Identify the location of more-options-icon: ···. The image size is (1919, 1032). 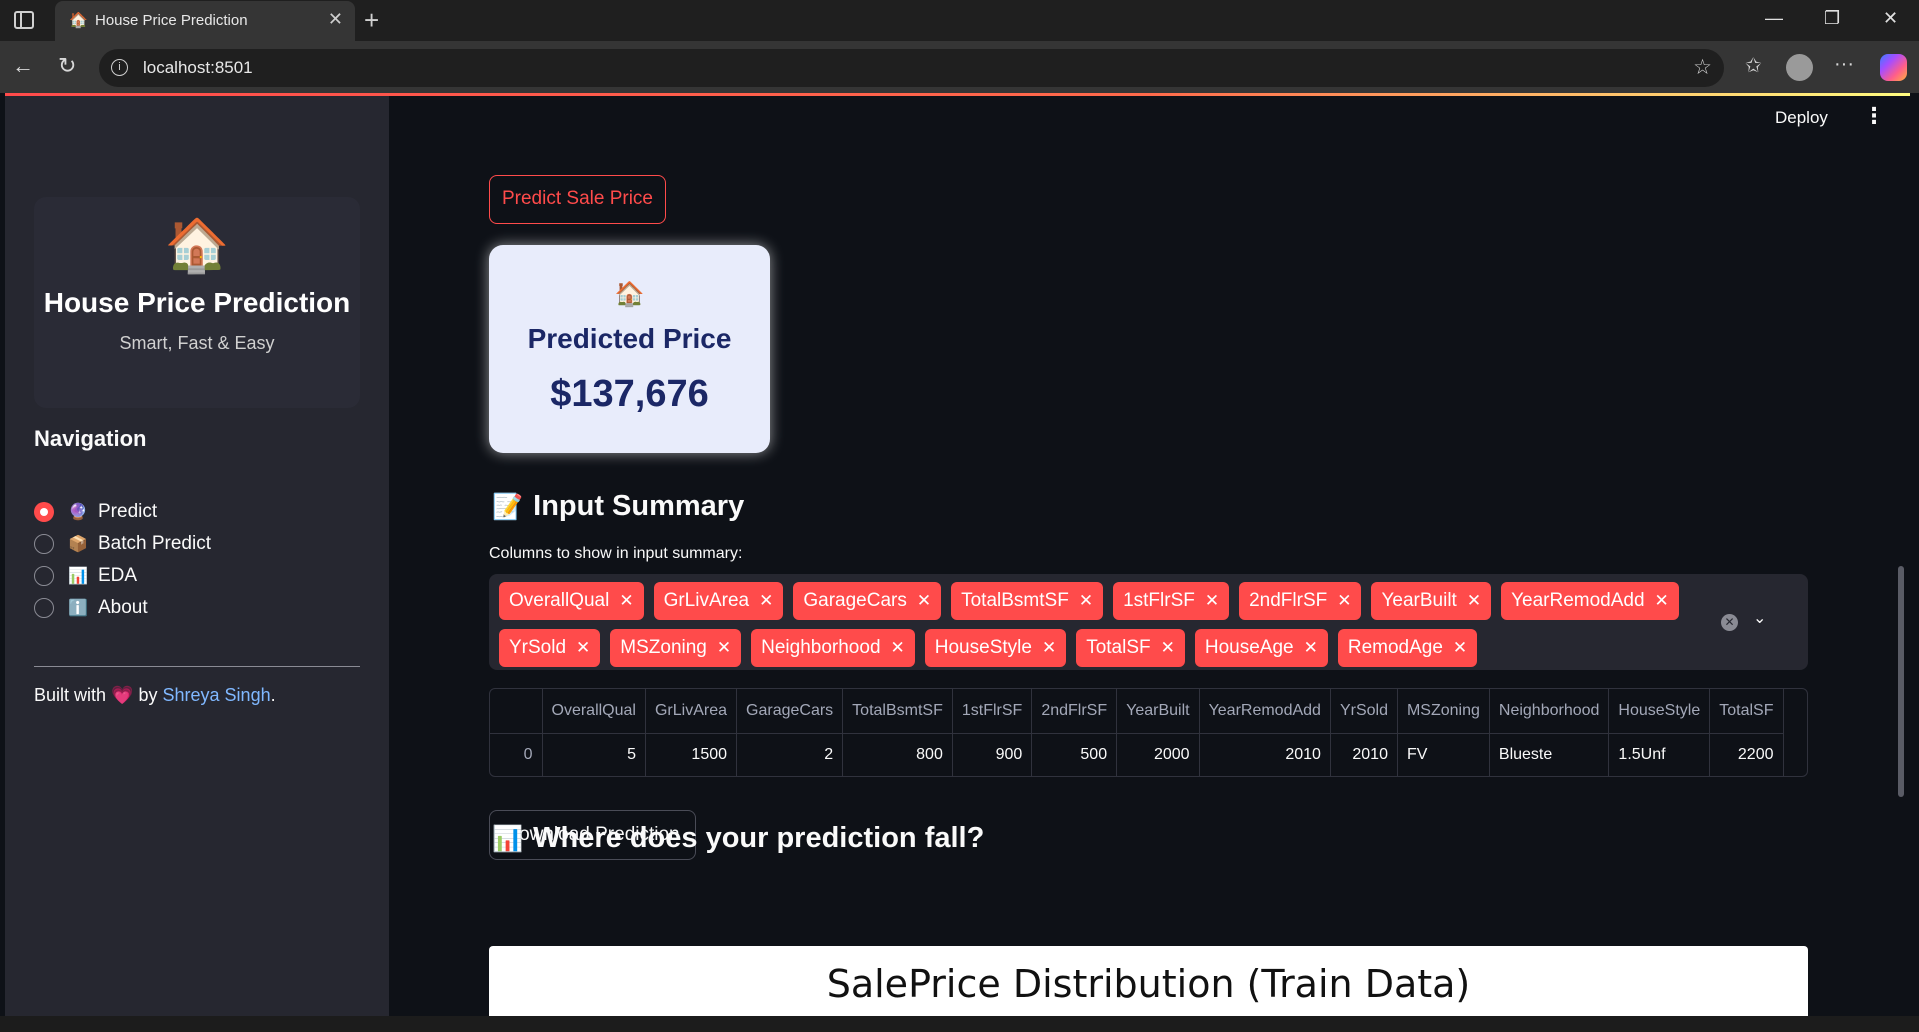
(1844, 64).